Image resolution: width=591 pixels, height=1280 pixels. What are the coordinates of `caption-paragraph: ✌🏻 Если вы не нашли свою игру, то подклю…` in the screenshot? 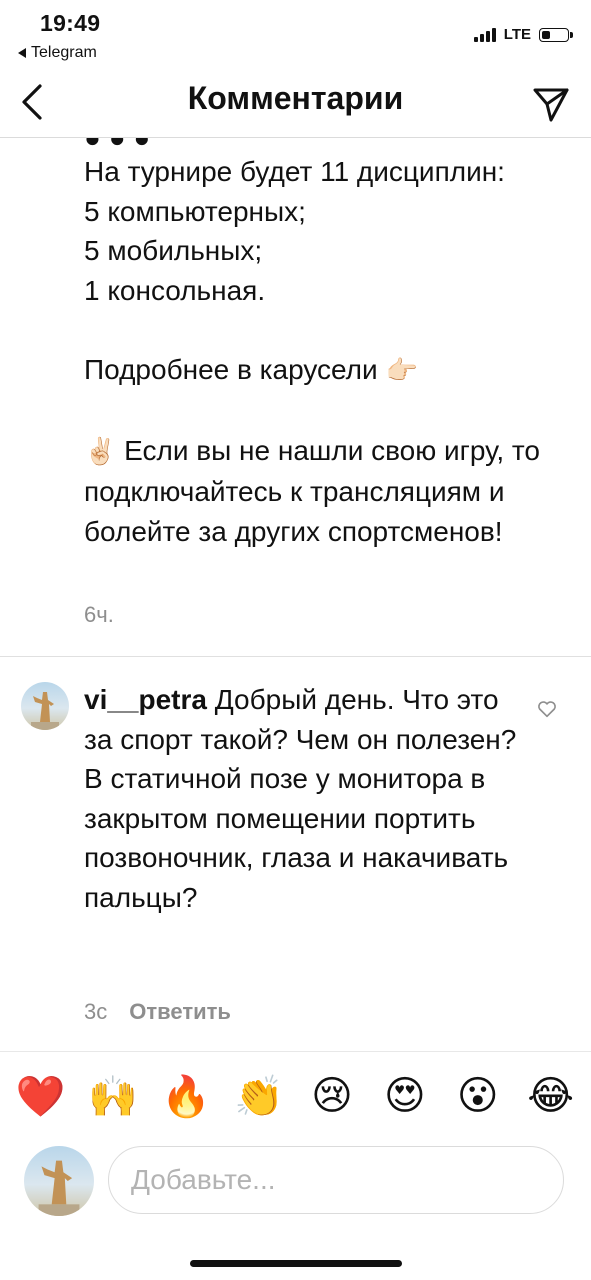 It's located at (329, 491).